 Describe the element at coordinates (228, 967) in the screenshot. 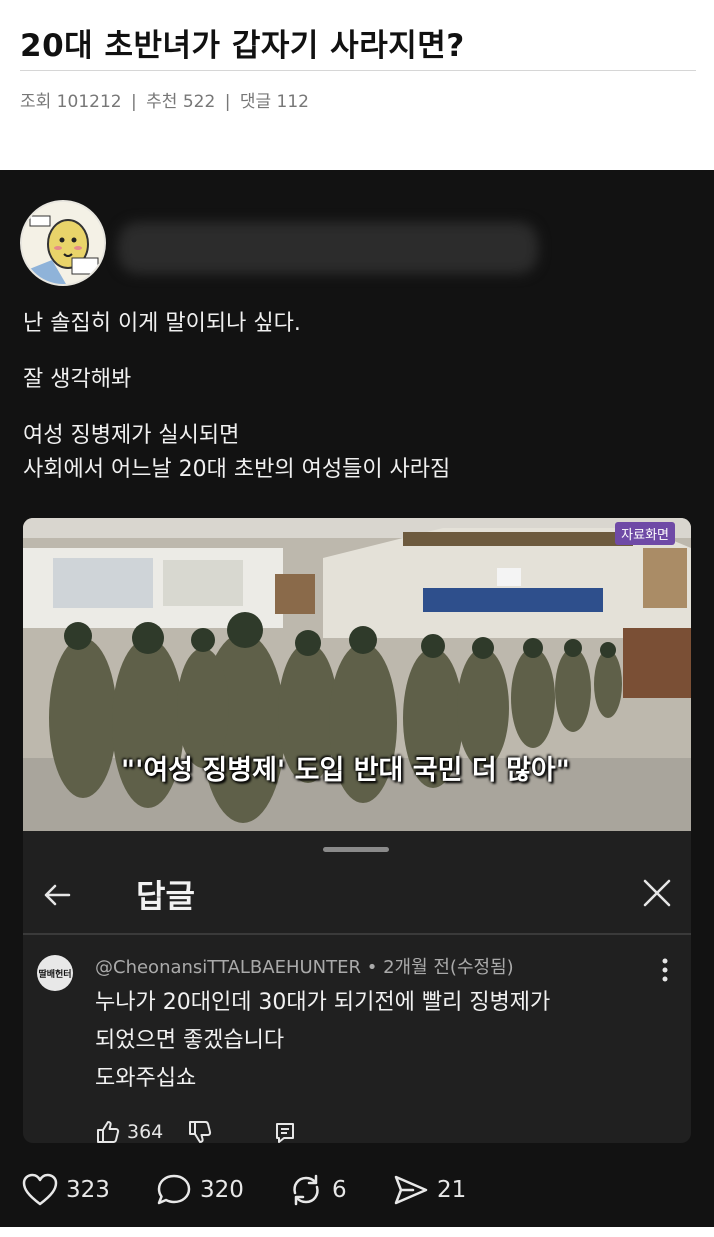

I see `commenter-handle: @CheonansiTTALBAEHUNTER` at that location.